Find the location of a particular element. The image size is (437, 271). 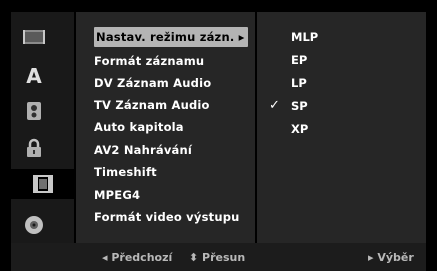

svg-text: A is located at coordinates (34, 75).